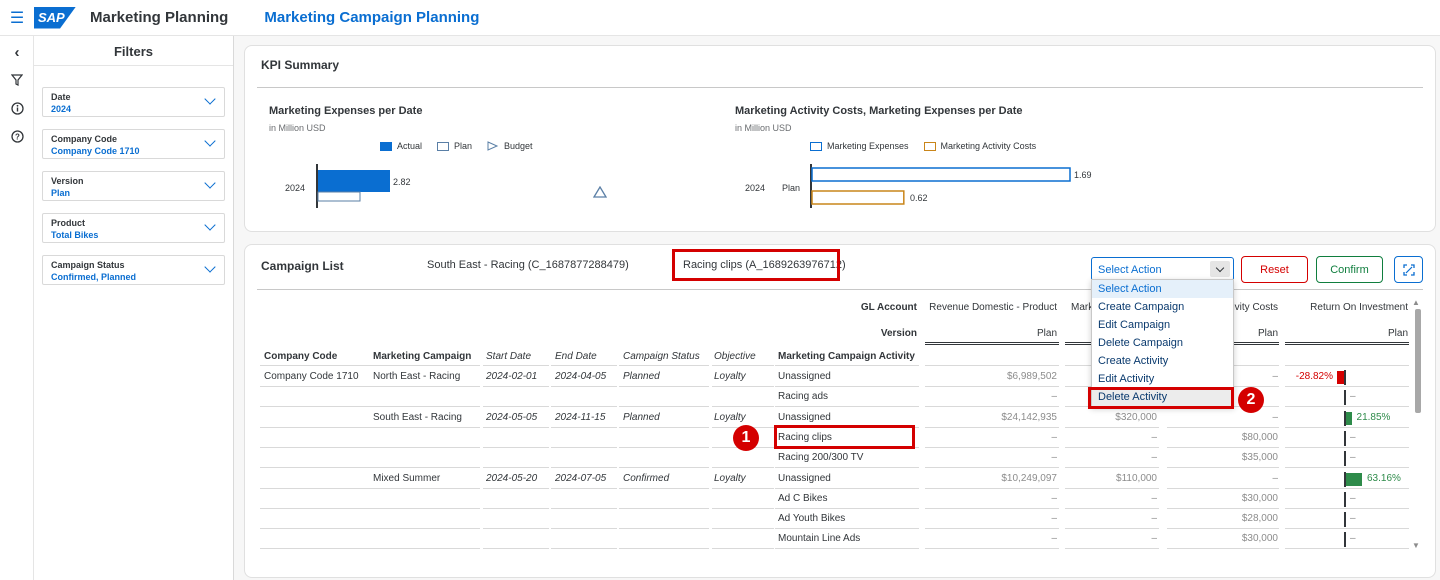 This screenshot has height=580, width=1440. I want to click on legend-swatch-actual, so click(386, 146).